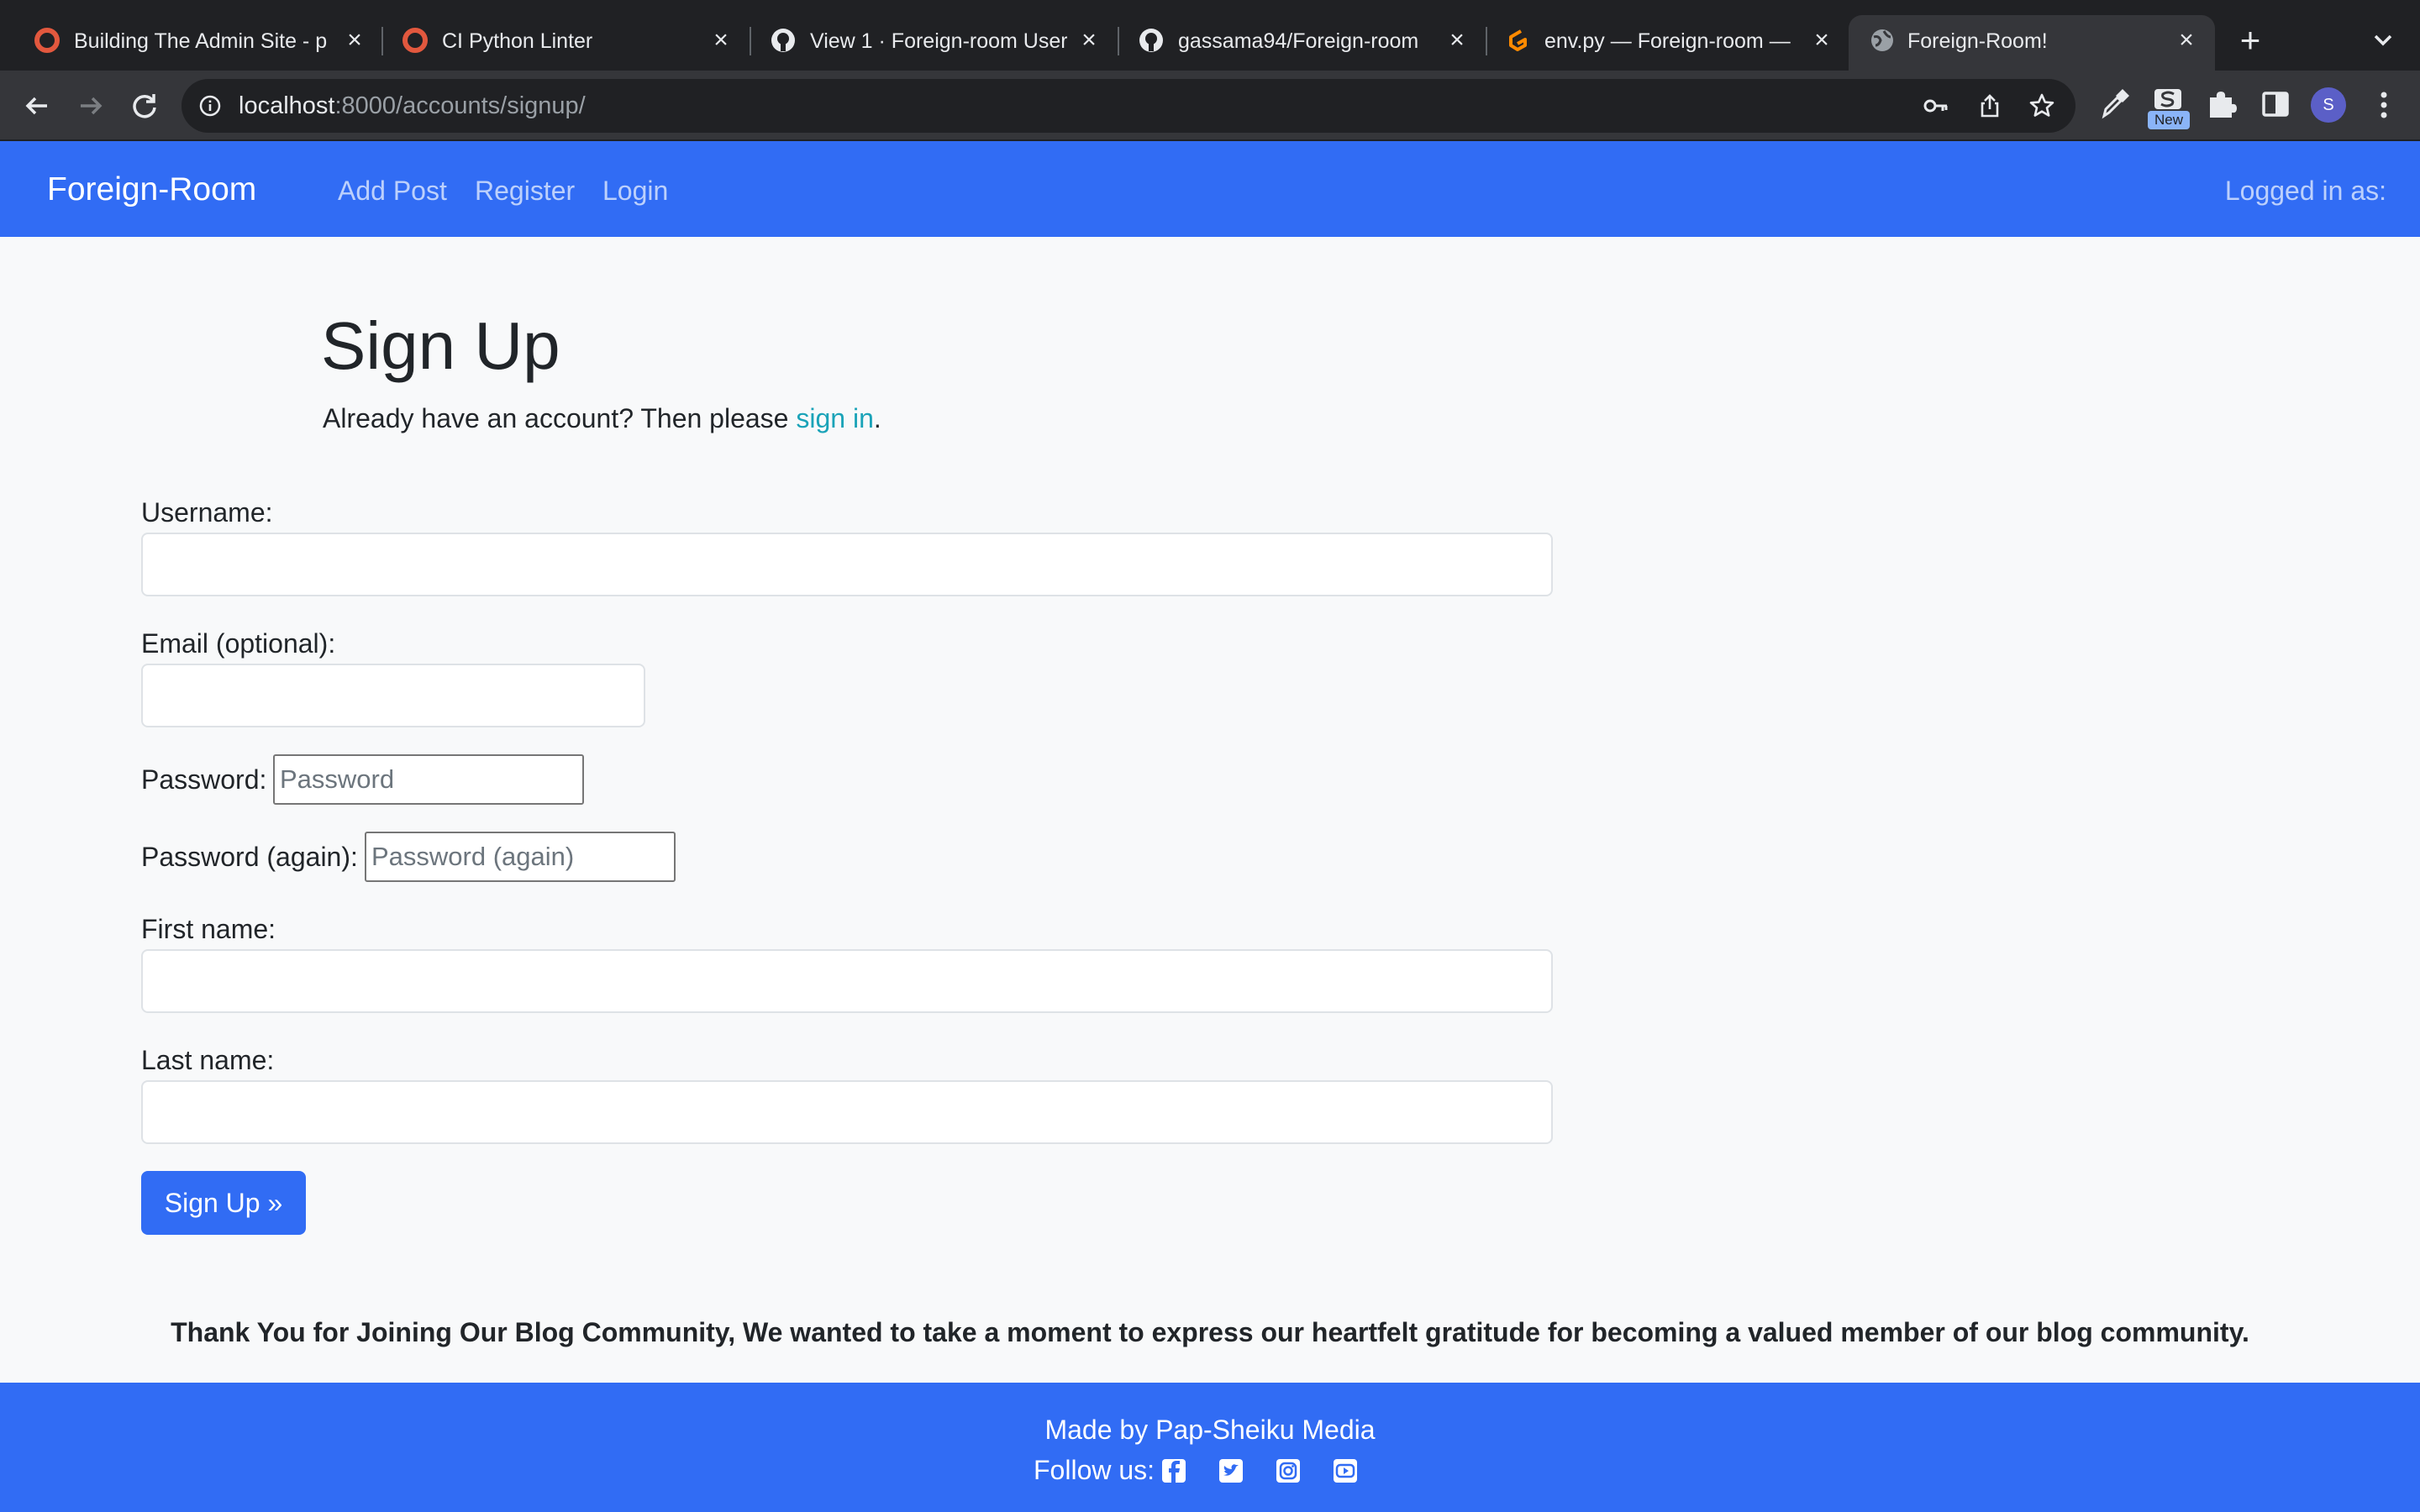 The image size is (2420, 1512). What do you see at coordinates (90, 105) in the screenshot?
I see `forward-icon` at bounding box center [90, 105].